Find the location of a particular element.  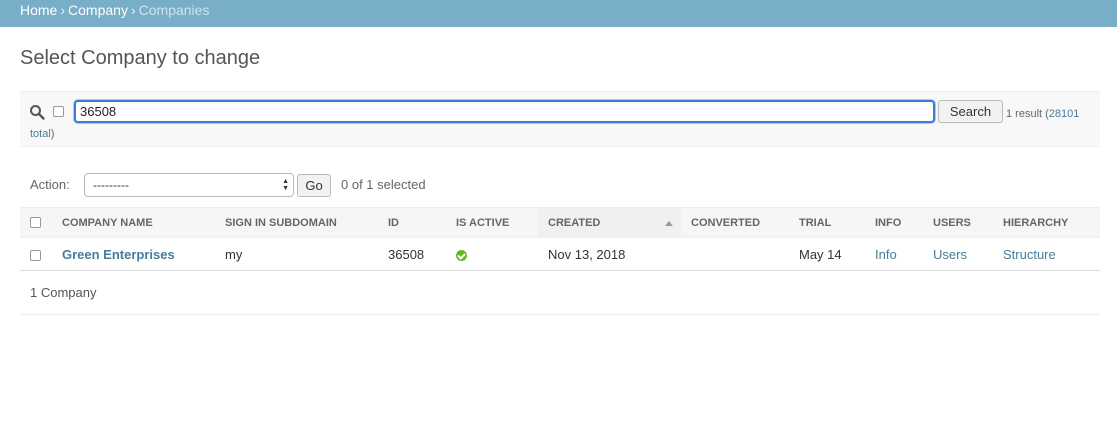

users-cell: Users is located at coordinates (958, 254).